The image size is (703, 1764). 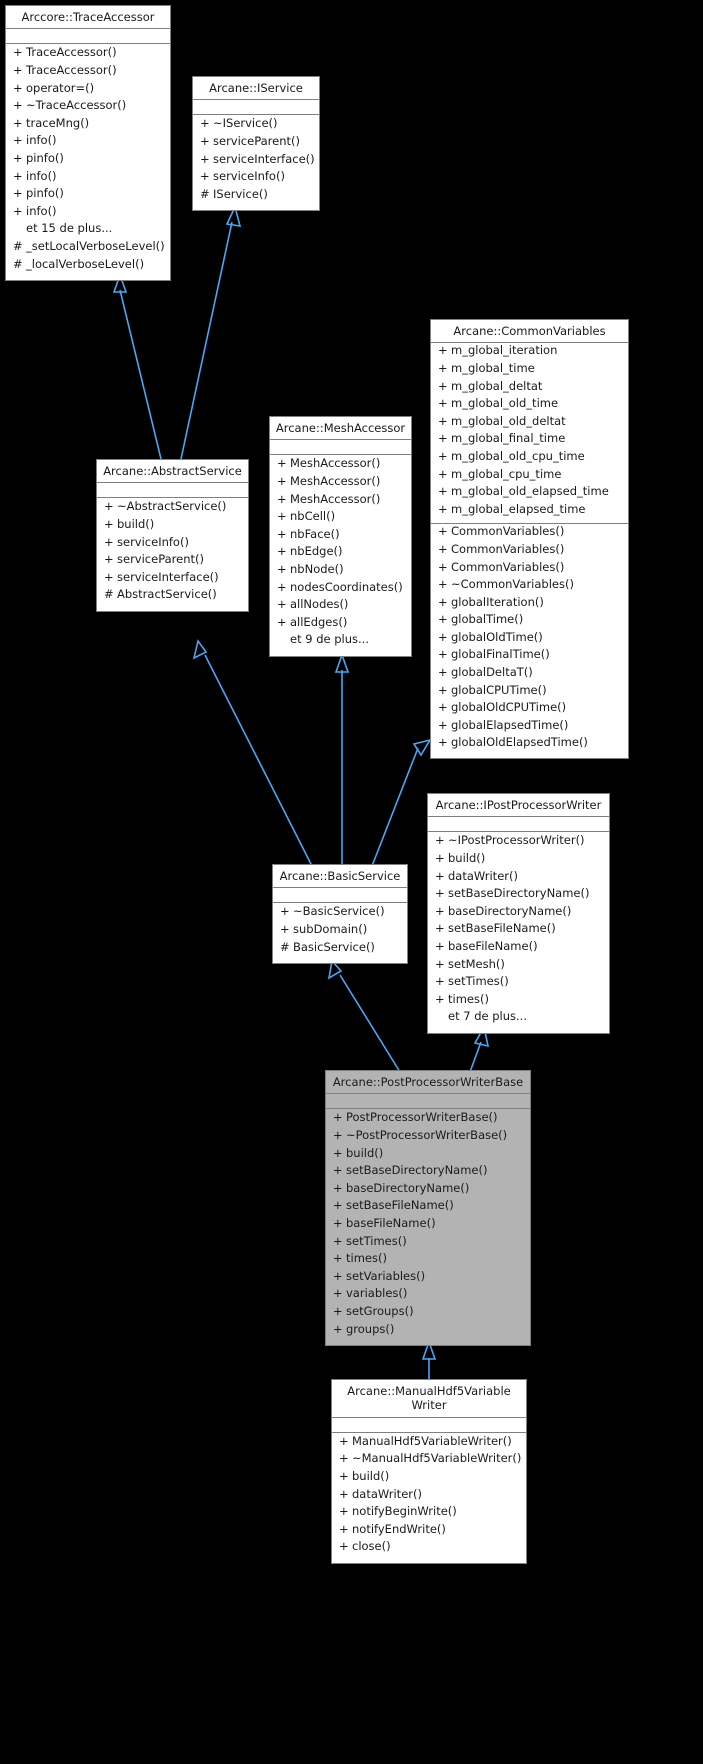 I want to click on member-row: + m_global_elapsed_time, so click(x=529, y=513).